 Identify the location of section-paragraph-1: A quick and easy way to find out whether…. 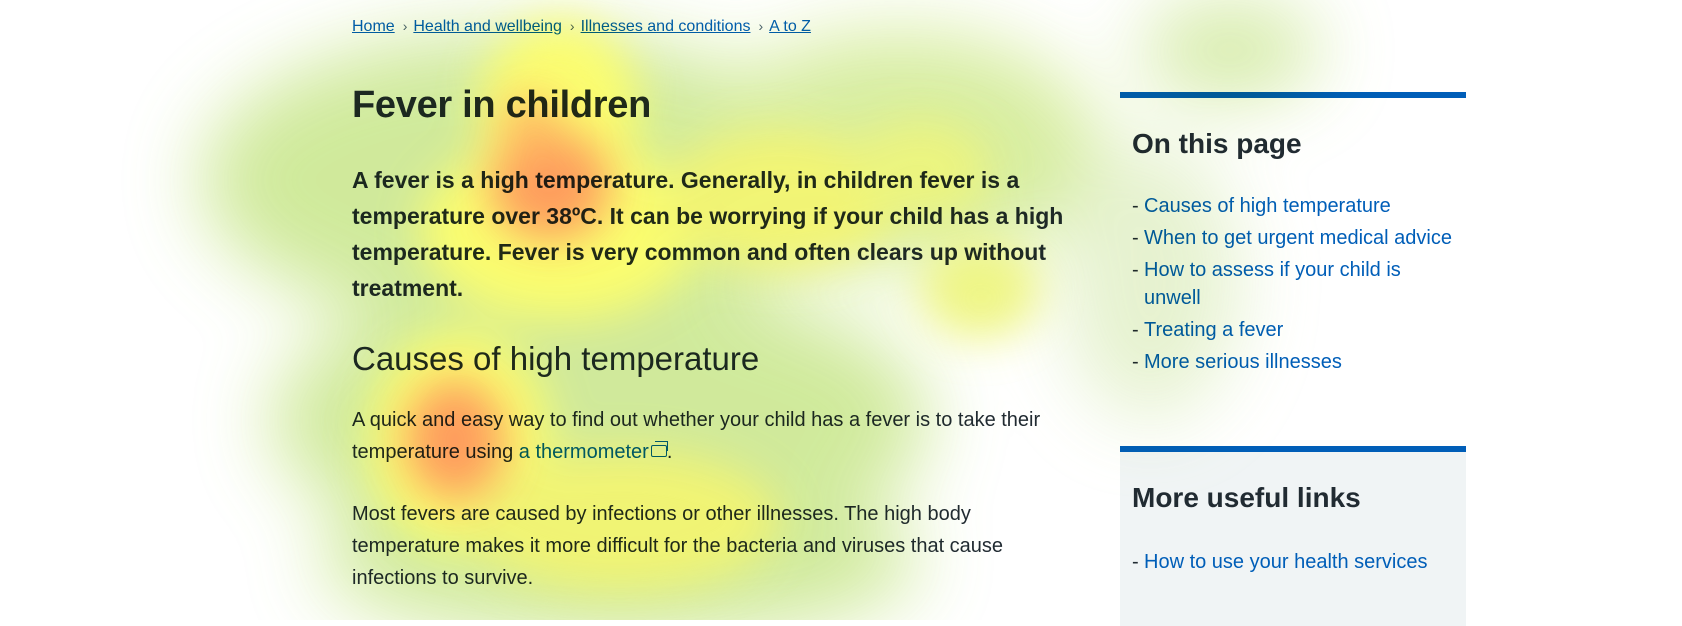
(712, 436).